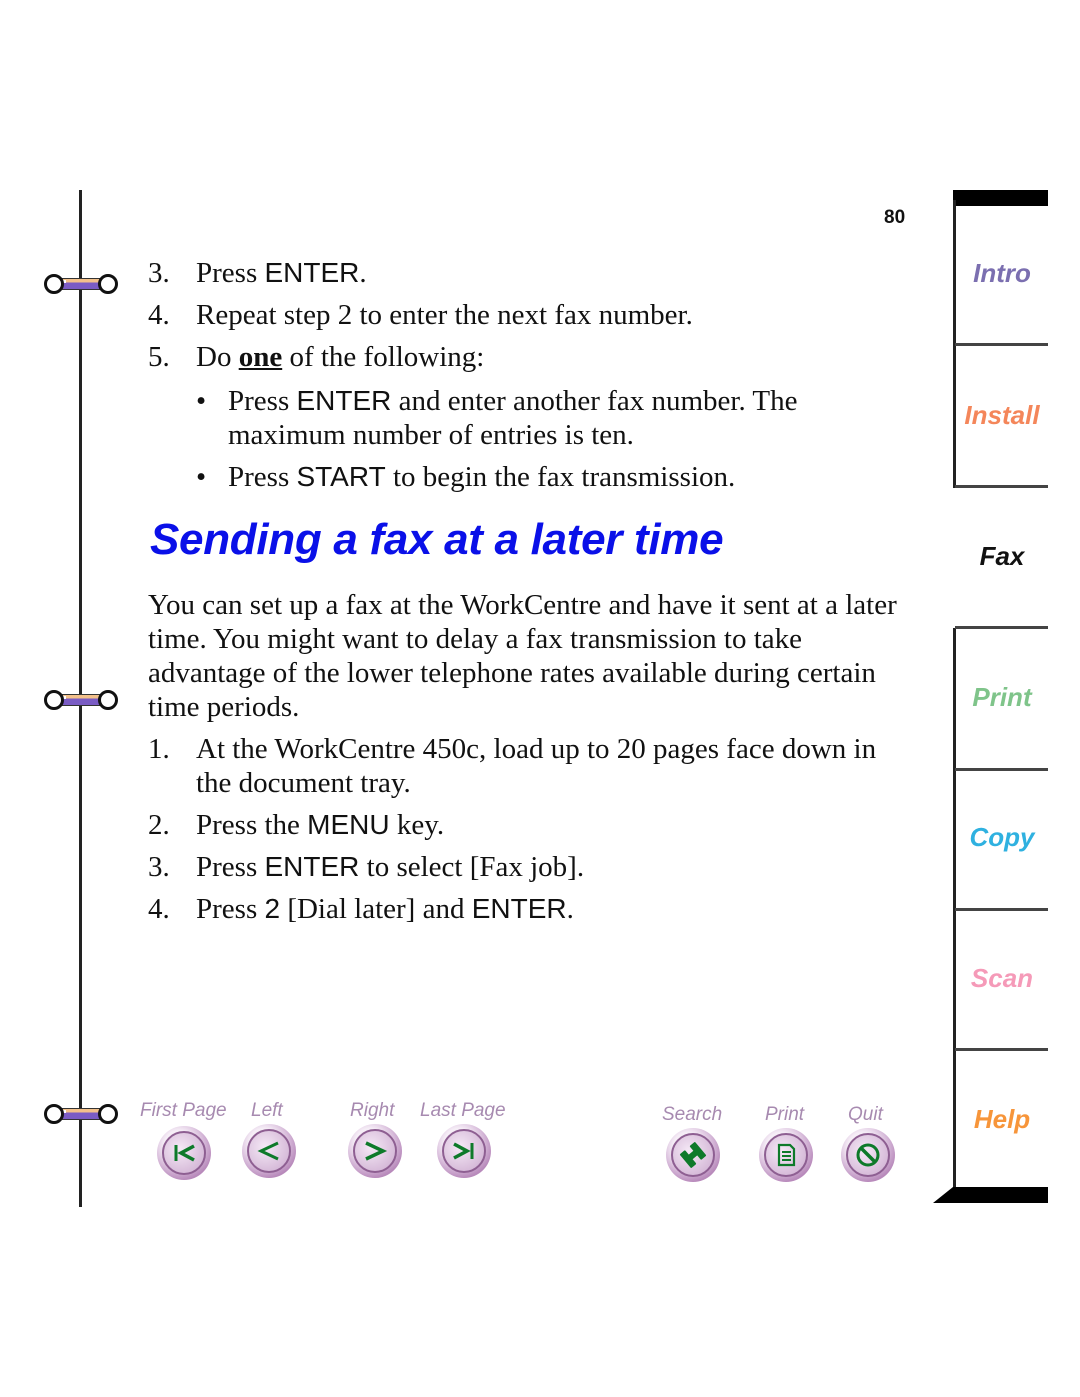  I want to click on key-name: START, so click(341, 476).